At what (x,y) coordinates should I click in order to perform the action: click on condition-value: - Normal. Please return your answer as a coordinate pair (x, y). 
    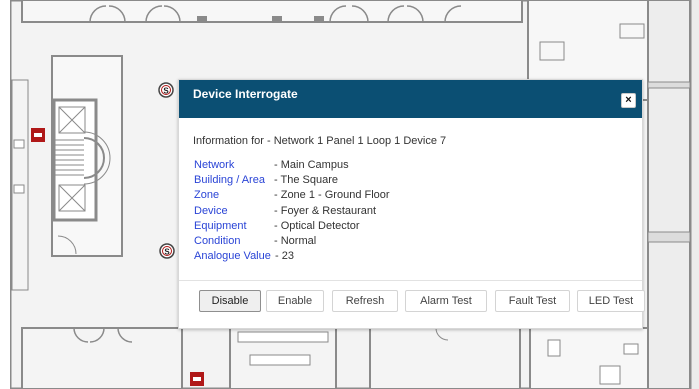
    Looking at the image, I should click on (295, 240).